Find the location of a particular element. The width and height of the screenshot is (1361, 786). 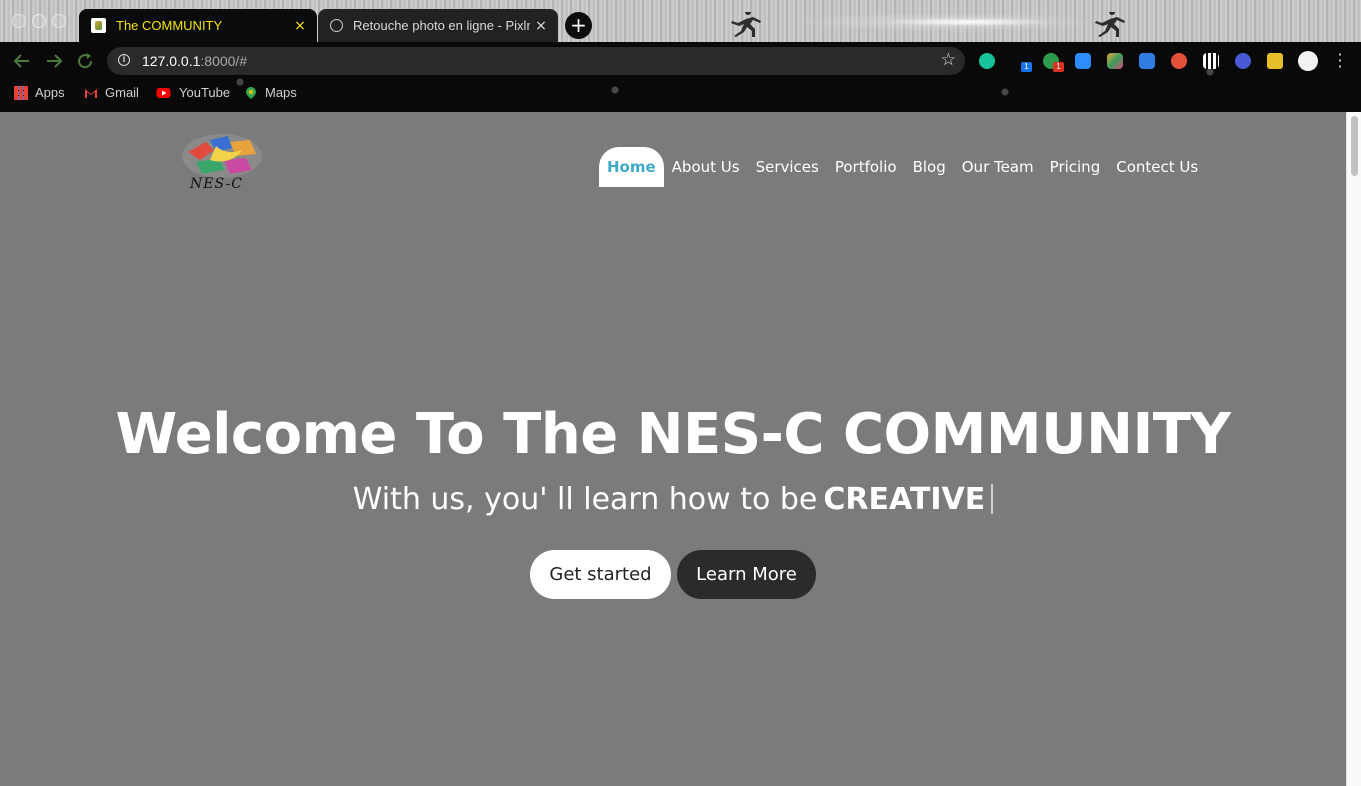

bookmark-maps: Maps is located at coordinates (270, 92).